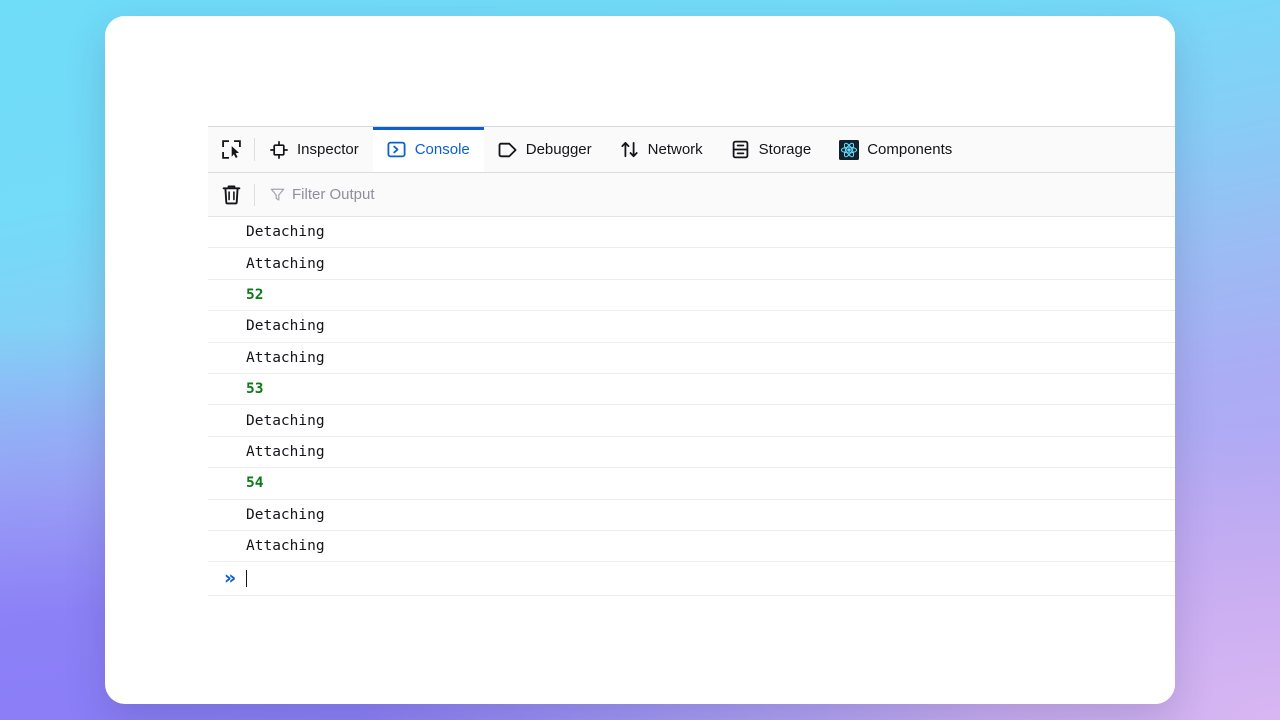 Image resolution: width=1280 pixels, height=720 pixels. Describe the element at coordinates (910, 149) in the screenshot. I see `tab-components-label: Components` at that location.